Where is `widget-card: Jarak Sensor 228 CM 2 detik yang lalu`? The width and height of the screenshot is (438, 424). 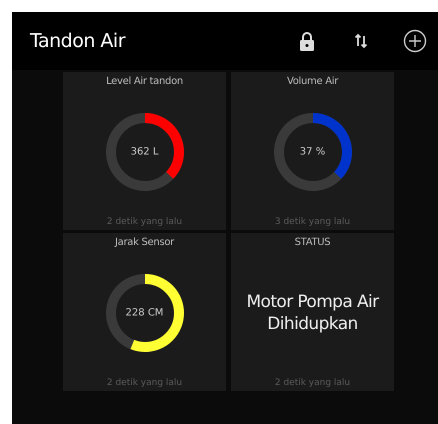
widget-card: Jarak Sensor 228 CM 2 detik yang lalu is located at coordinates (144, 312).